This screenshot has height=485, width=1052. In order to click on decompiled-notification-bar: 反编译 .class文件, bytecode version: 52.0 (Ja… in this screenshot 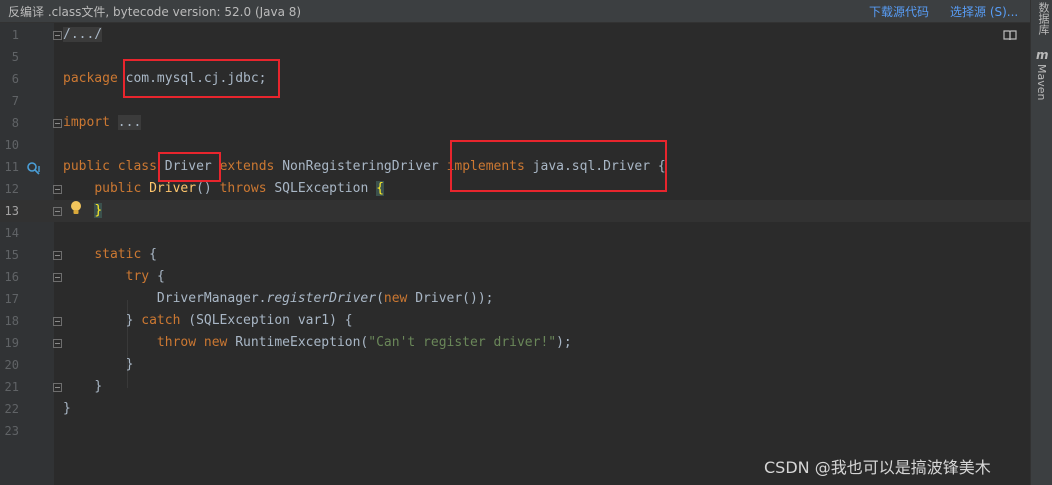, I will do `click(515, 11)`.